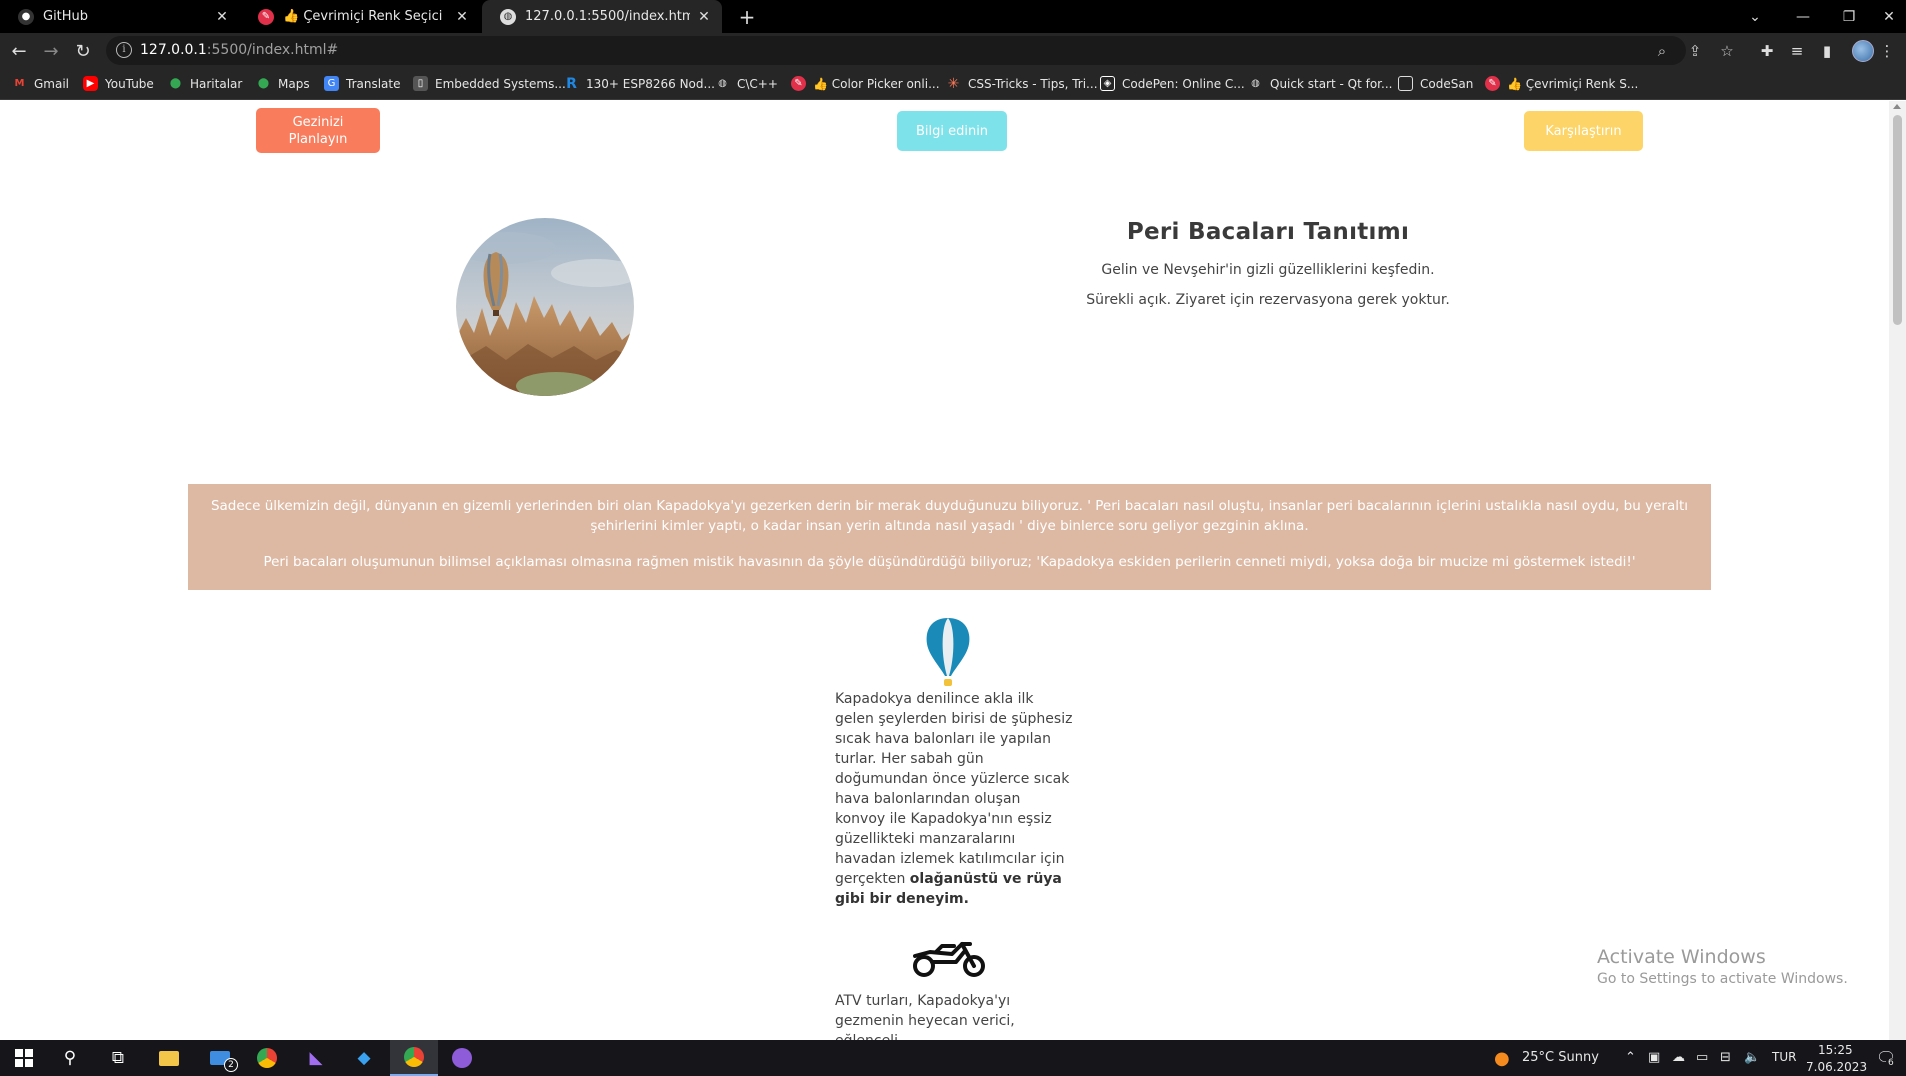 This screenshot has width=1906, height=1076. Describe the element at coordinates (1405, 83) in the screenshot. I see `page-icon` at that location.